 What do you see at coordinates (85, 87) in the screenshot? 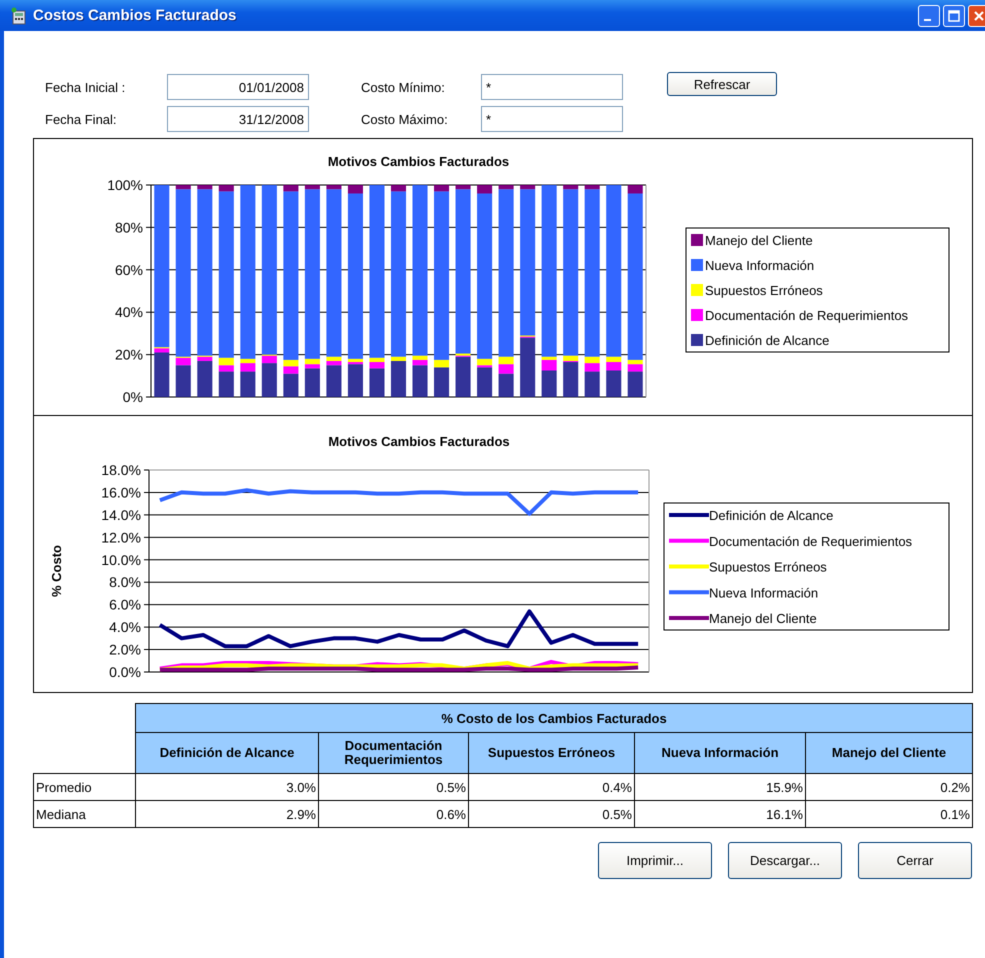
I see `field-label: Fecha Inicial :` at bounding box center [85, 87].